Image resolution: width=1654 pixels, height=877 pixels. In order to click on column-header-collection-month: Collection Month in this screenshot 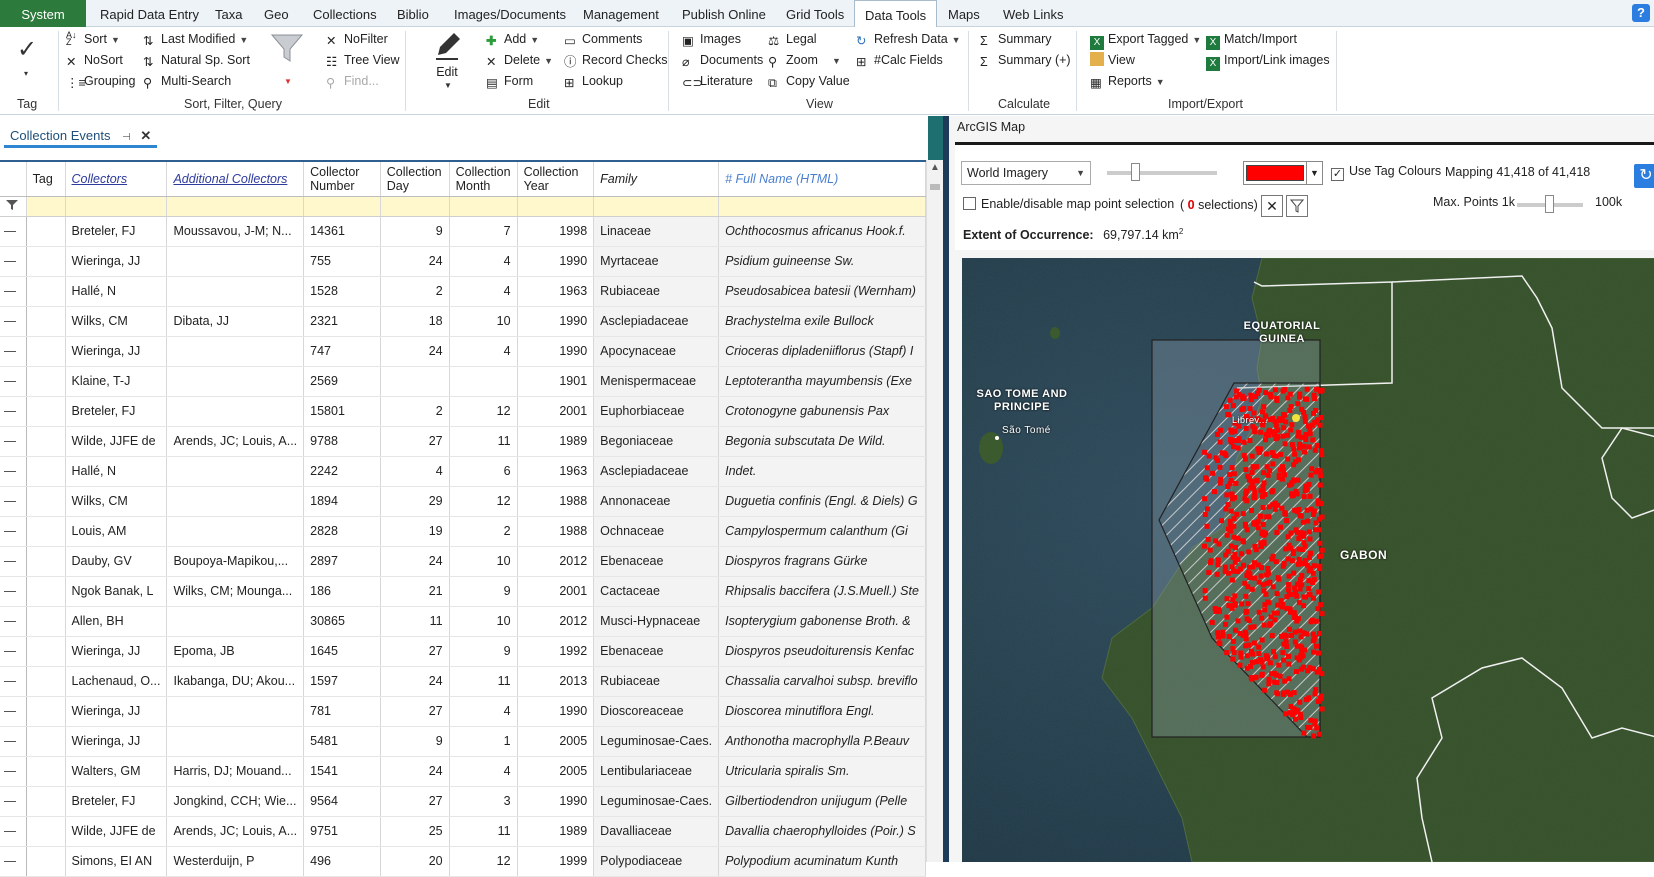, I will do `click(483, 179)`.